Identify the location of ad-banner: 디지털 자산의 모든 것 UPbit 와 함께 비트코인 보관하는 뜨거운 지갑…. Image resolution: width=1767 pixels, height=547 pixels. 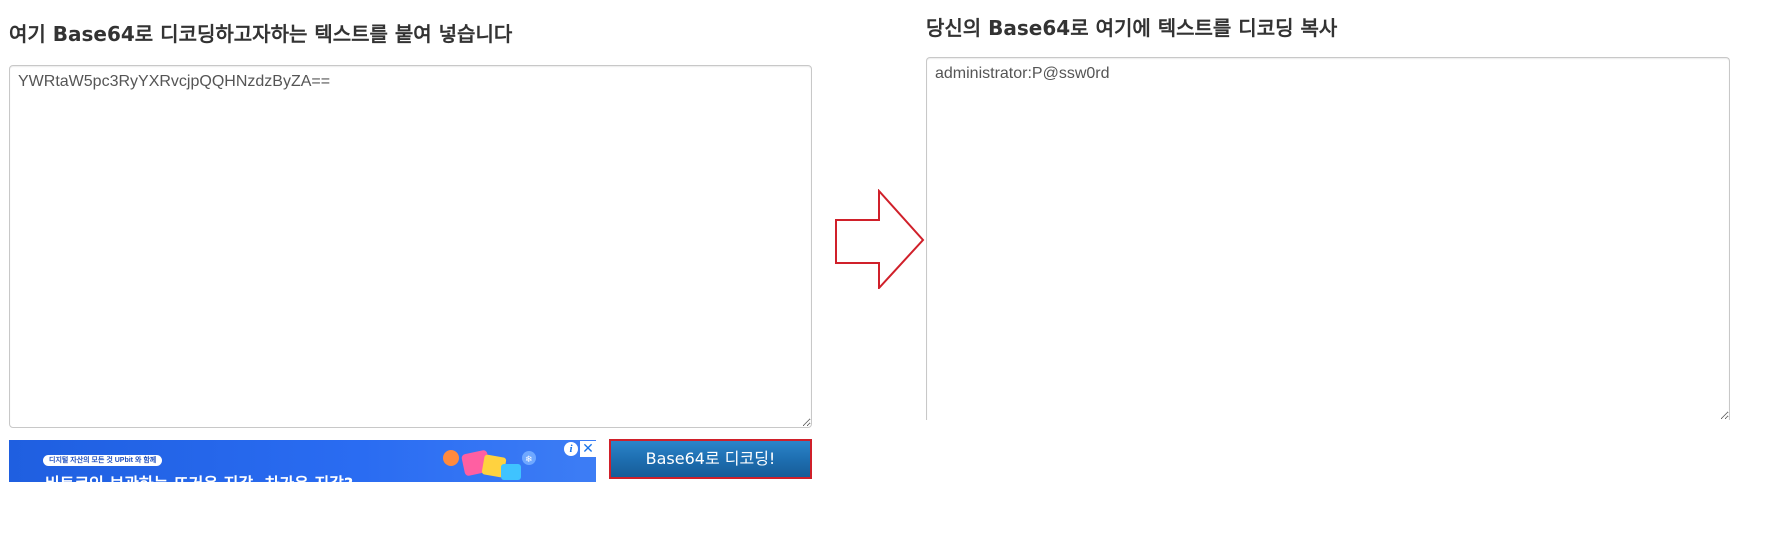
(302, 461).